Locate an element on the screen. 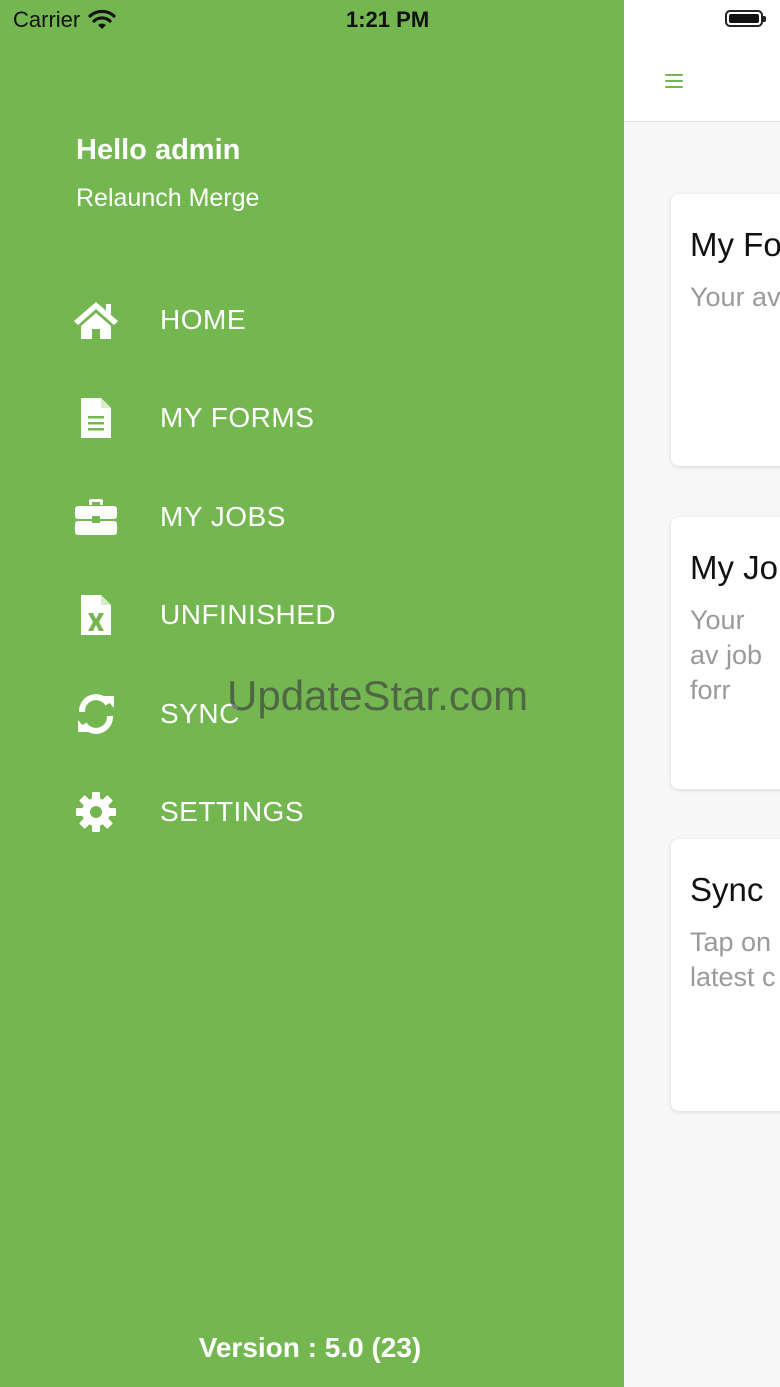 The image size is (780, 1387). menu-item-settings: SETTINGS is located at coordinates (312, 812).